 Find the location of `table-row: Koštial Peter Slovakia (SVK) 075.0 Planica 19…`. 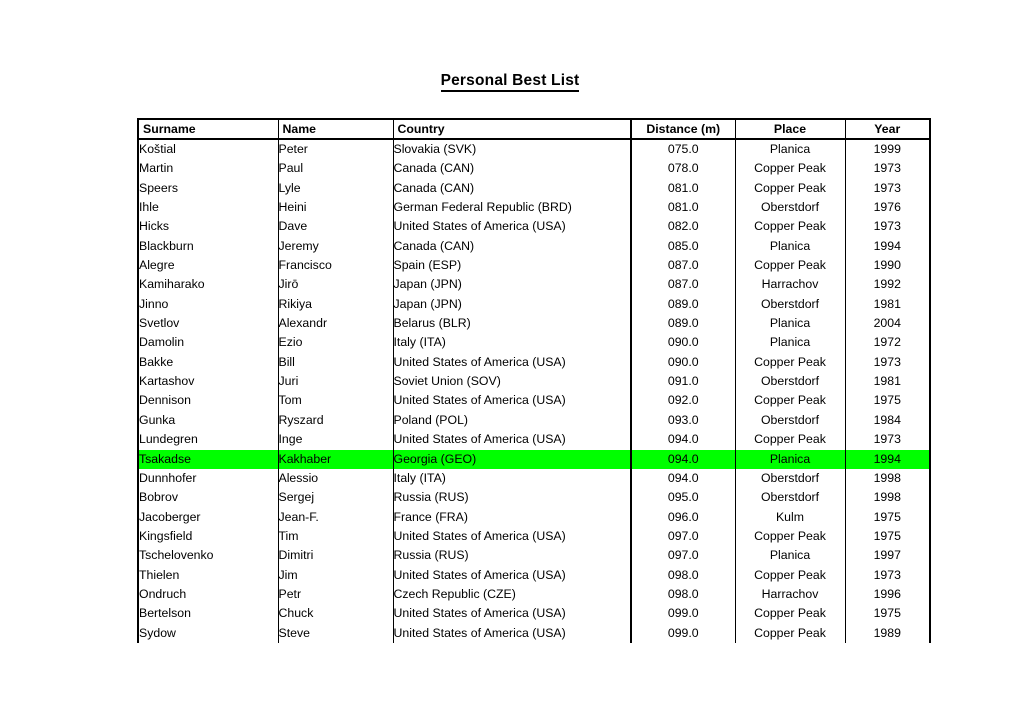

table-row: Koštial Peter Slovakia (SVK) 075.0 Planica 19… is located at coordinates (534, 149).